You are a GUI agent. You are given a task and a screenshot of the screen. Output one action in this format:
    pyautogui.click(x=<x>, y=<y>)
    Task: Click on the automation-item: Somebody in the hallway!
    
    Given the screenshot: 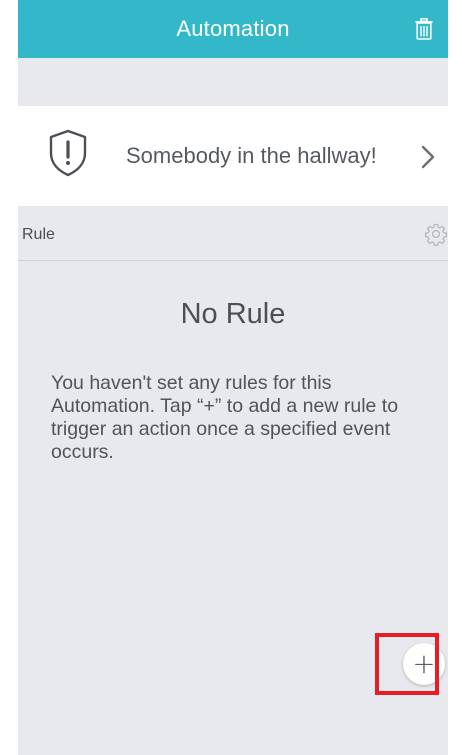 What is the action you would take?
    pyautogui.click(x=233, y=156)
    